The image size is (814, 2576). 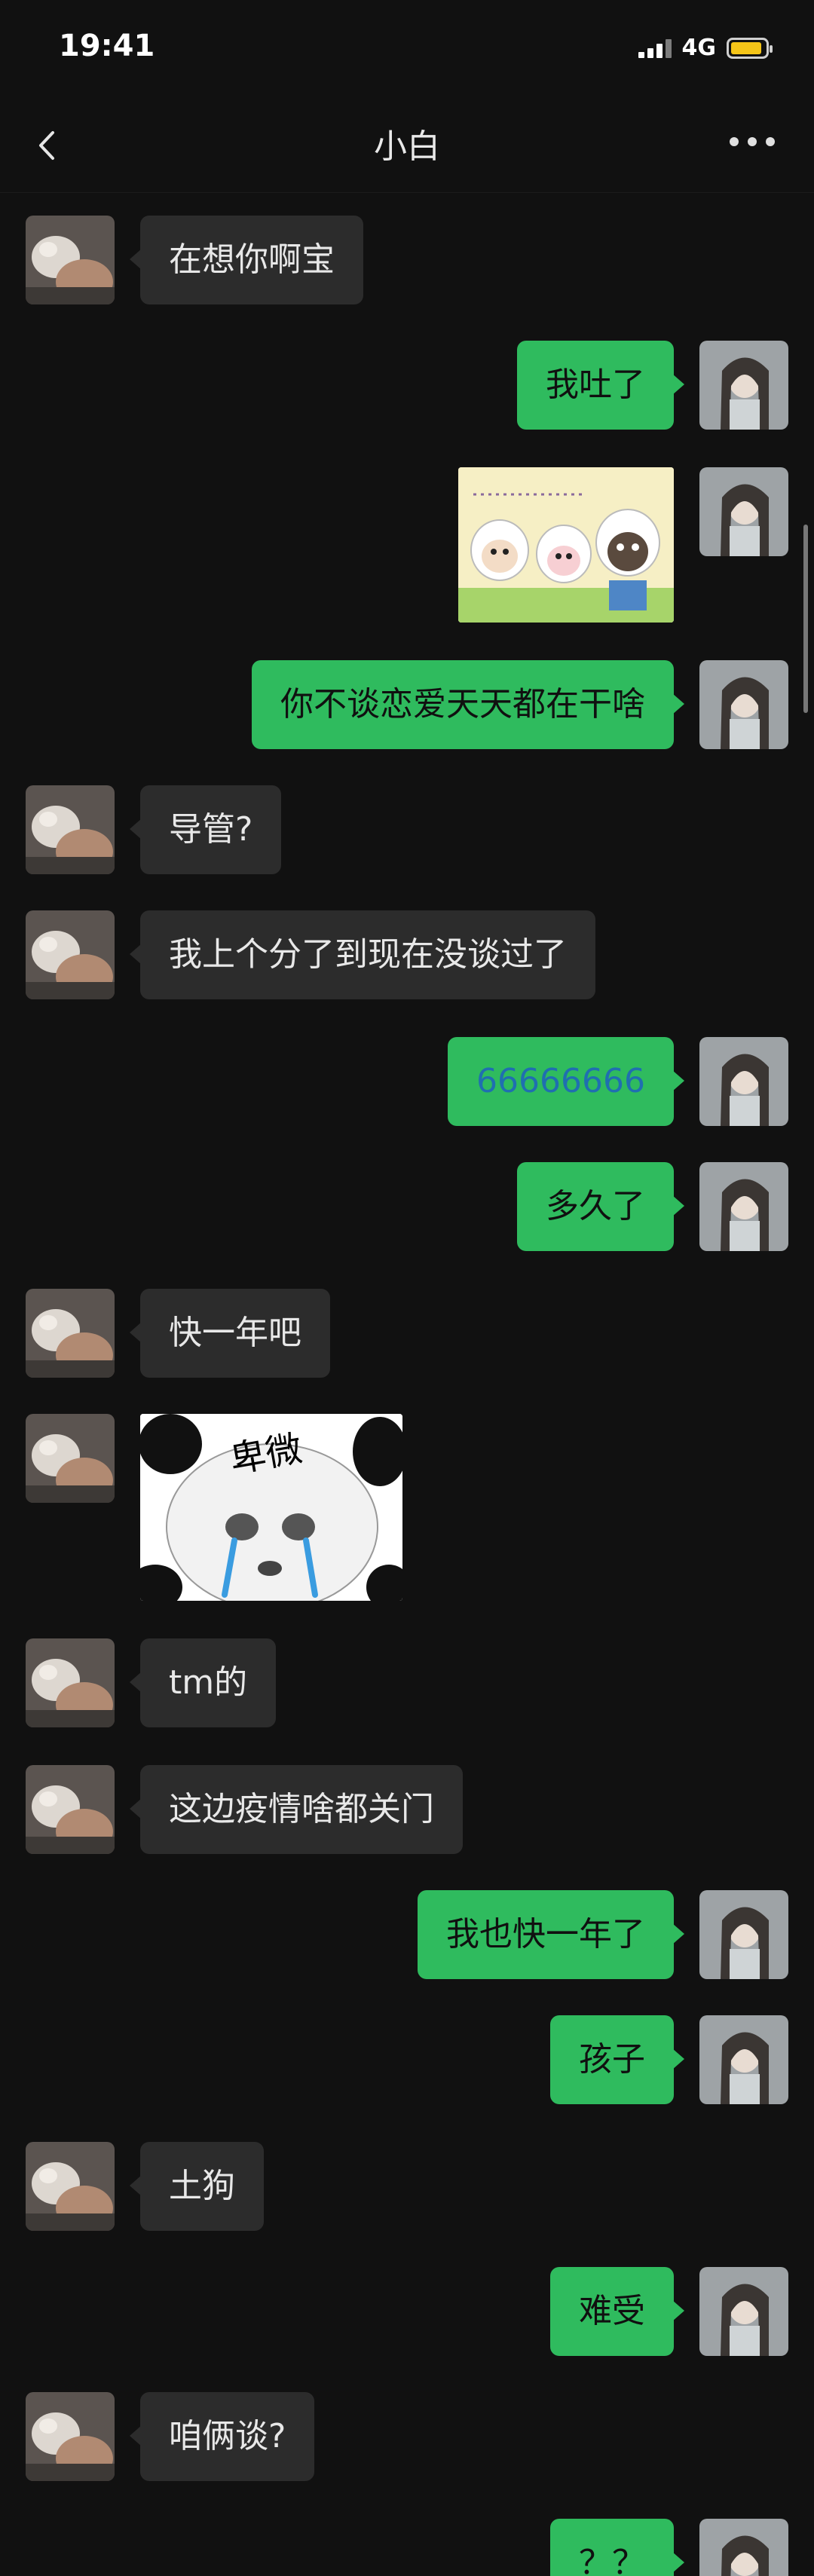 I want to click on status-time: 19:41, so click(x=107, y=46).